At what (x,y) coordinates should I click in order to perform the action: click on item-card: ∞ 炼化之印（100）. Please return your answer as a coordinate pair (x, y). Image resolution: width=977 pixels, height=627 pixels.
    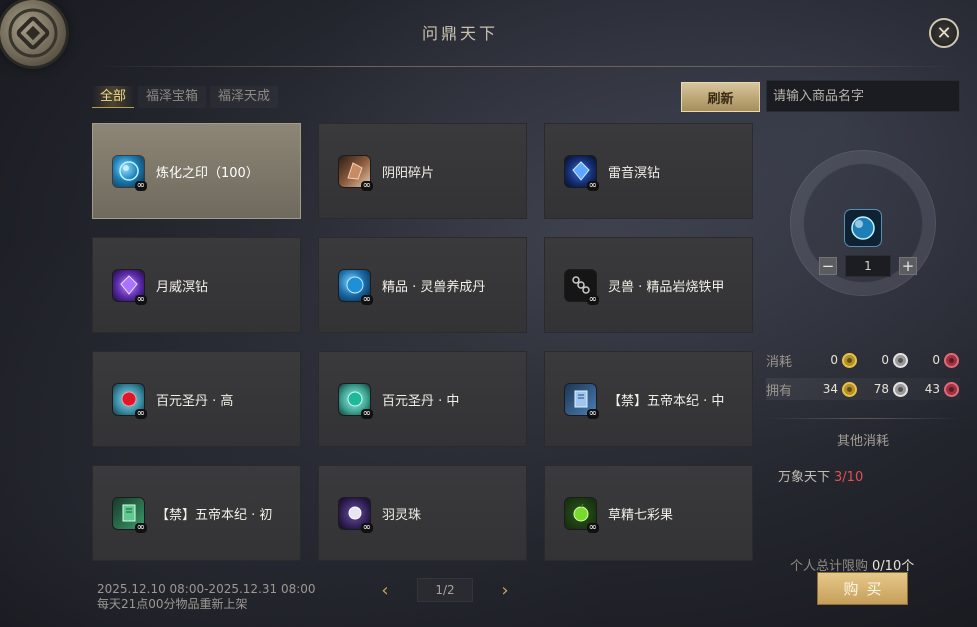
    Looking at the image, I should click on (196, 171).